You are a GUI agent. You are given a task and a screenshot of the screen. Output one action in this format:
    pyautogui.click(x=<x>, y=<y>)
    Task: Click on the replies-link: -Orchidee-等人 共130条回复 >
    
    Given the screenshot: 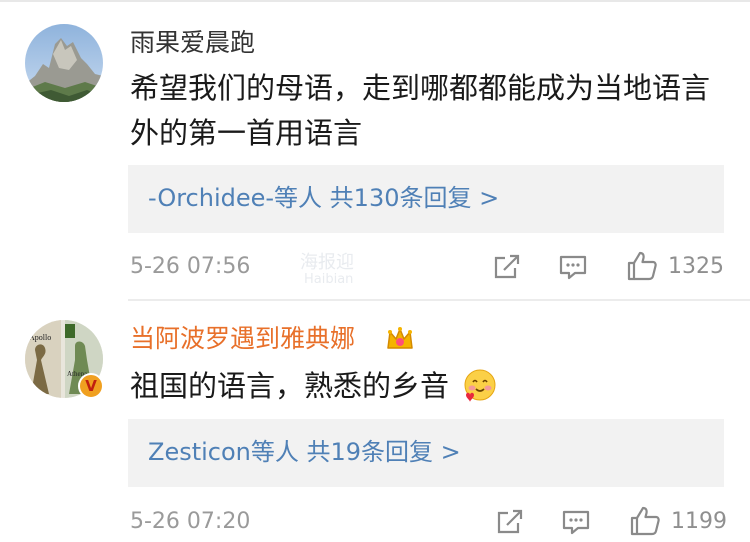 What is the action you would take?
    pyautogui.click(x=323, y=198)
    